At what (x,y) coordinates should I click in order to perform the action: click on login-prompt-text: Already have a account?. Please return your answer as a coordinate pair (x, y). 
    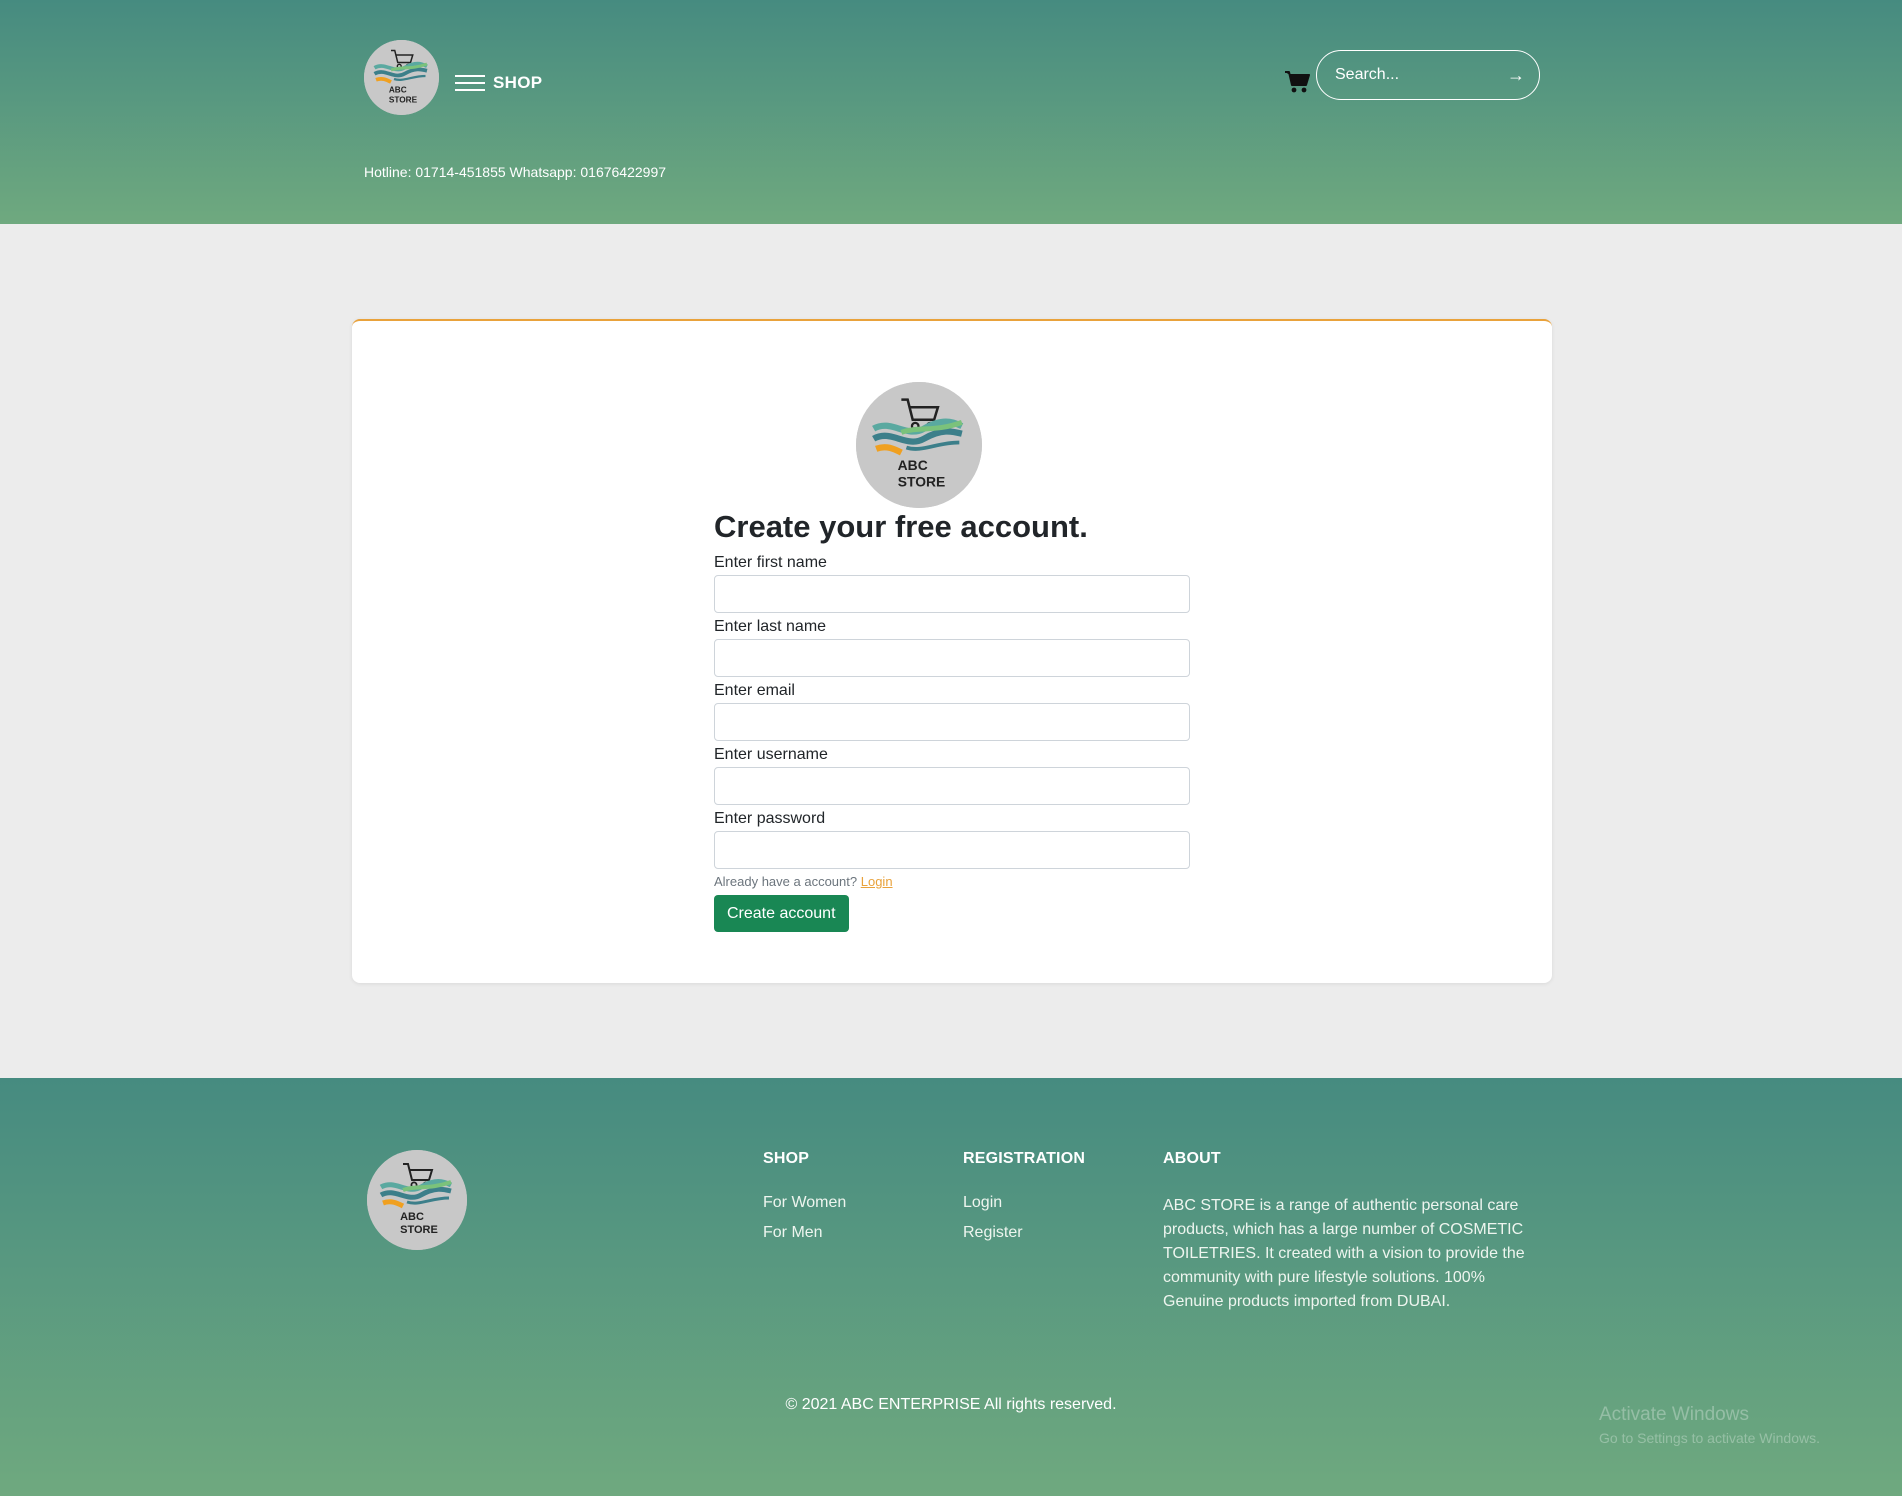
    Looking at the image, I should click on (786, 881).